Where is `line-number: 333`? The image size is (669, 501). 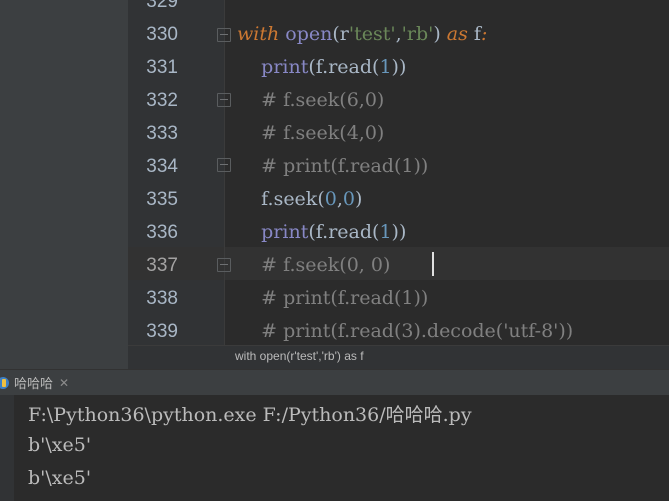 line-number: 333 is located at coordinates (162, 133).